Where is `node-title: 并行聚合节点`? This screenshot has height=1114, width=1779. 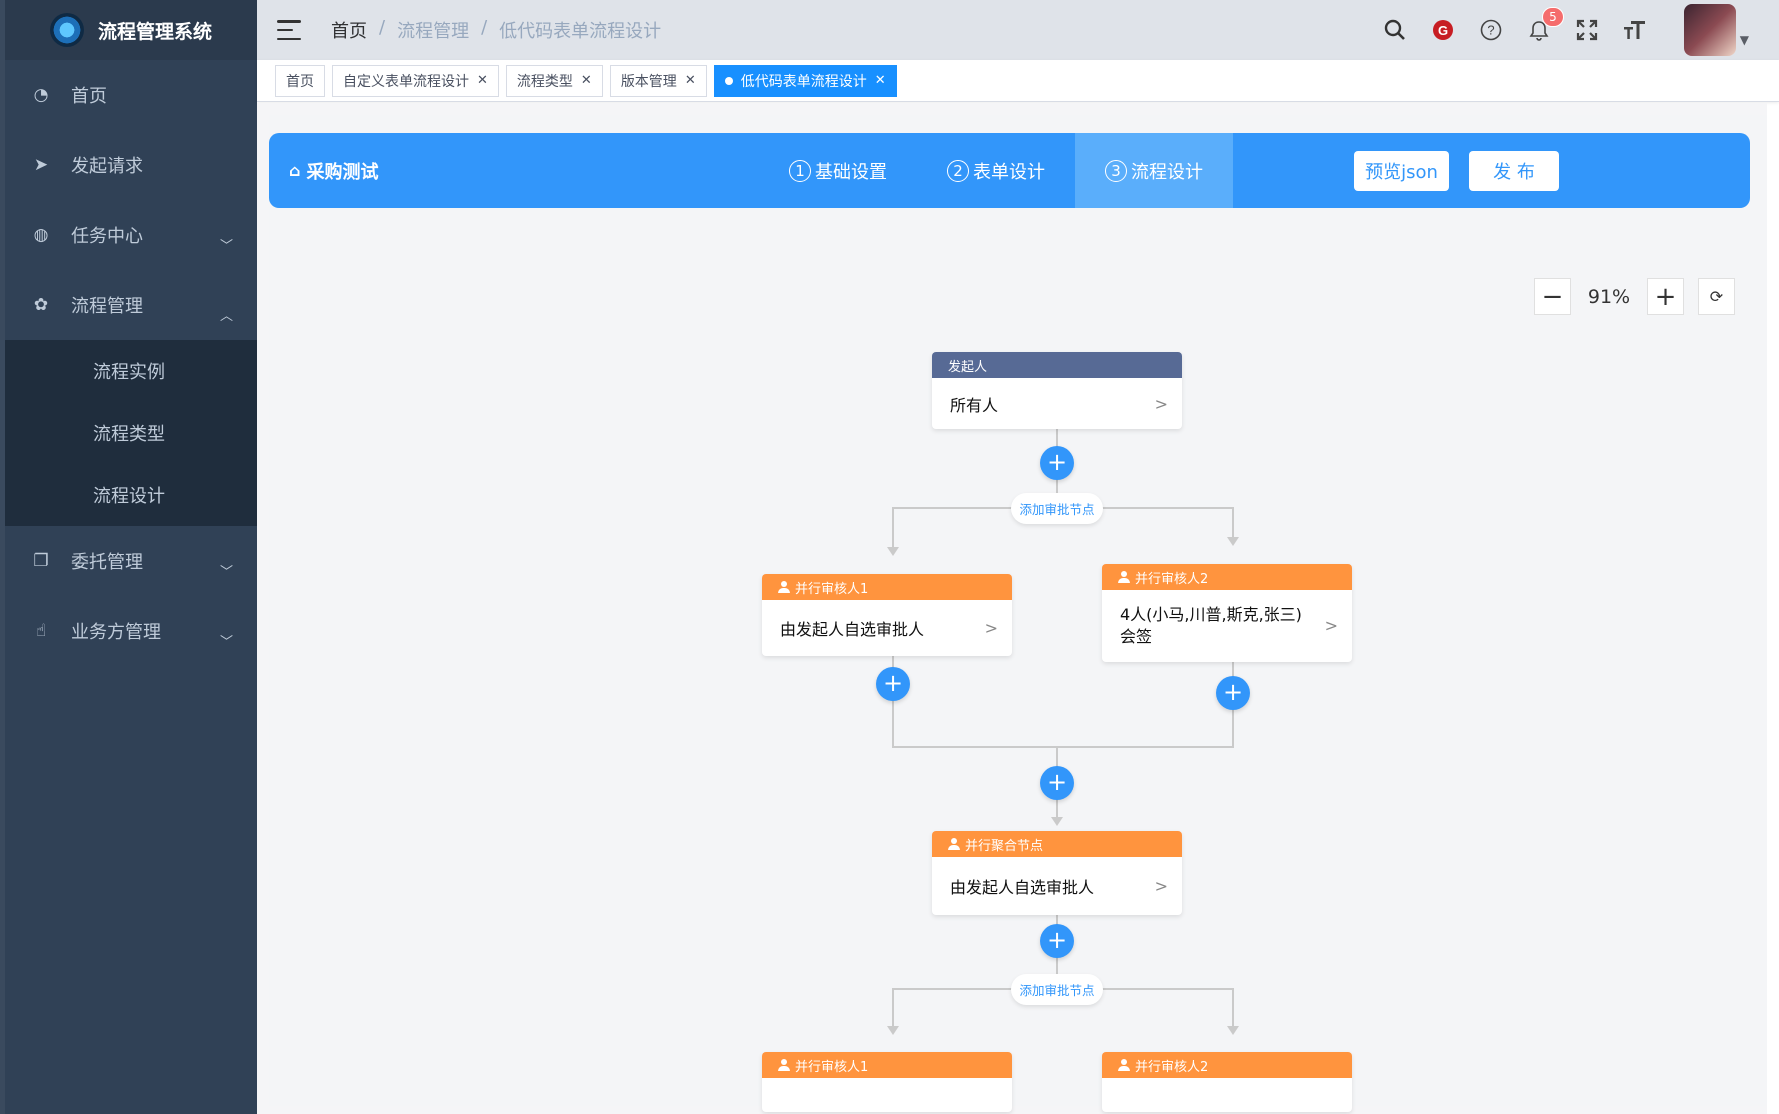
node-title: 并行聚合节点 is located at coordinates (1004, 846).